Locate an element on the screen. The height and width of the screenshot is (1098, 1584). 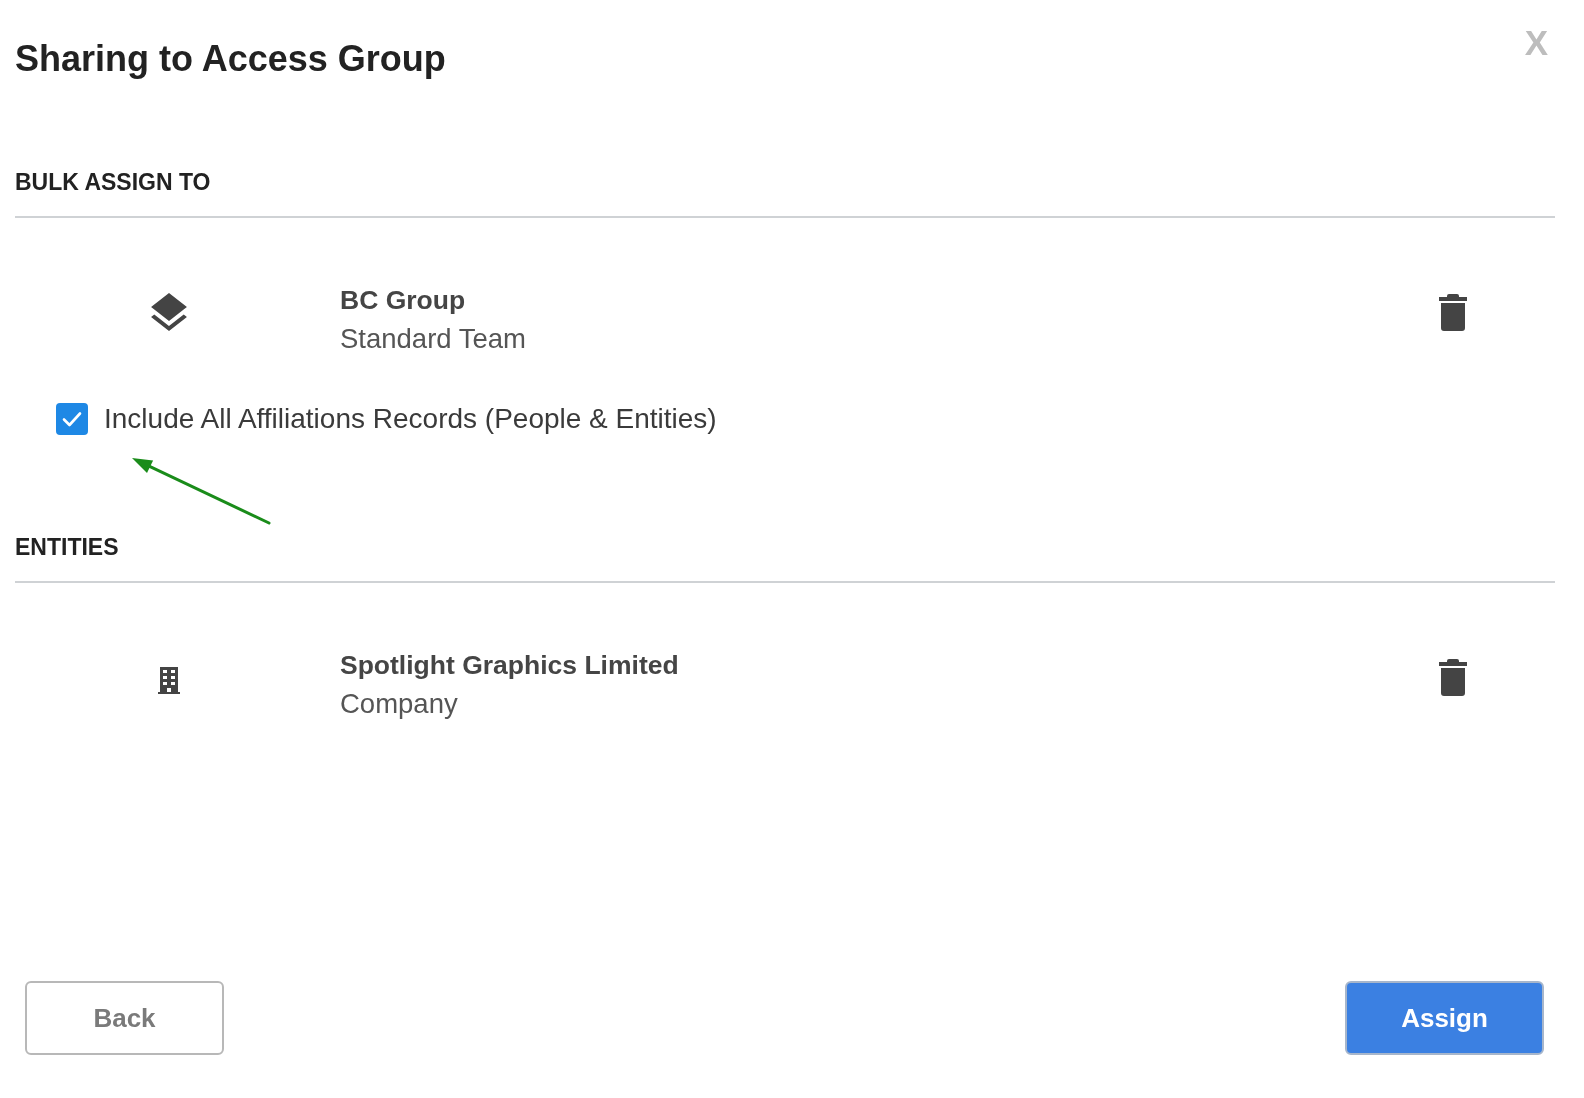
item-name: BC Group is located at coordinates (403, 300).